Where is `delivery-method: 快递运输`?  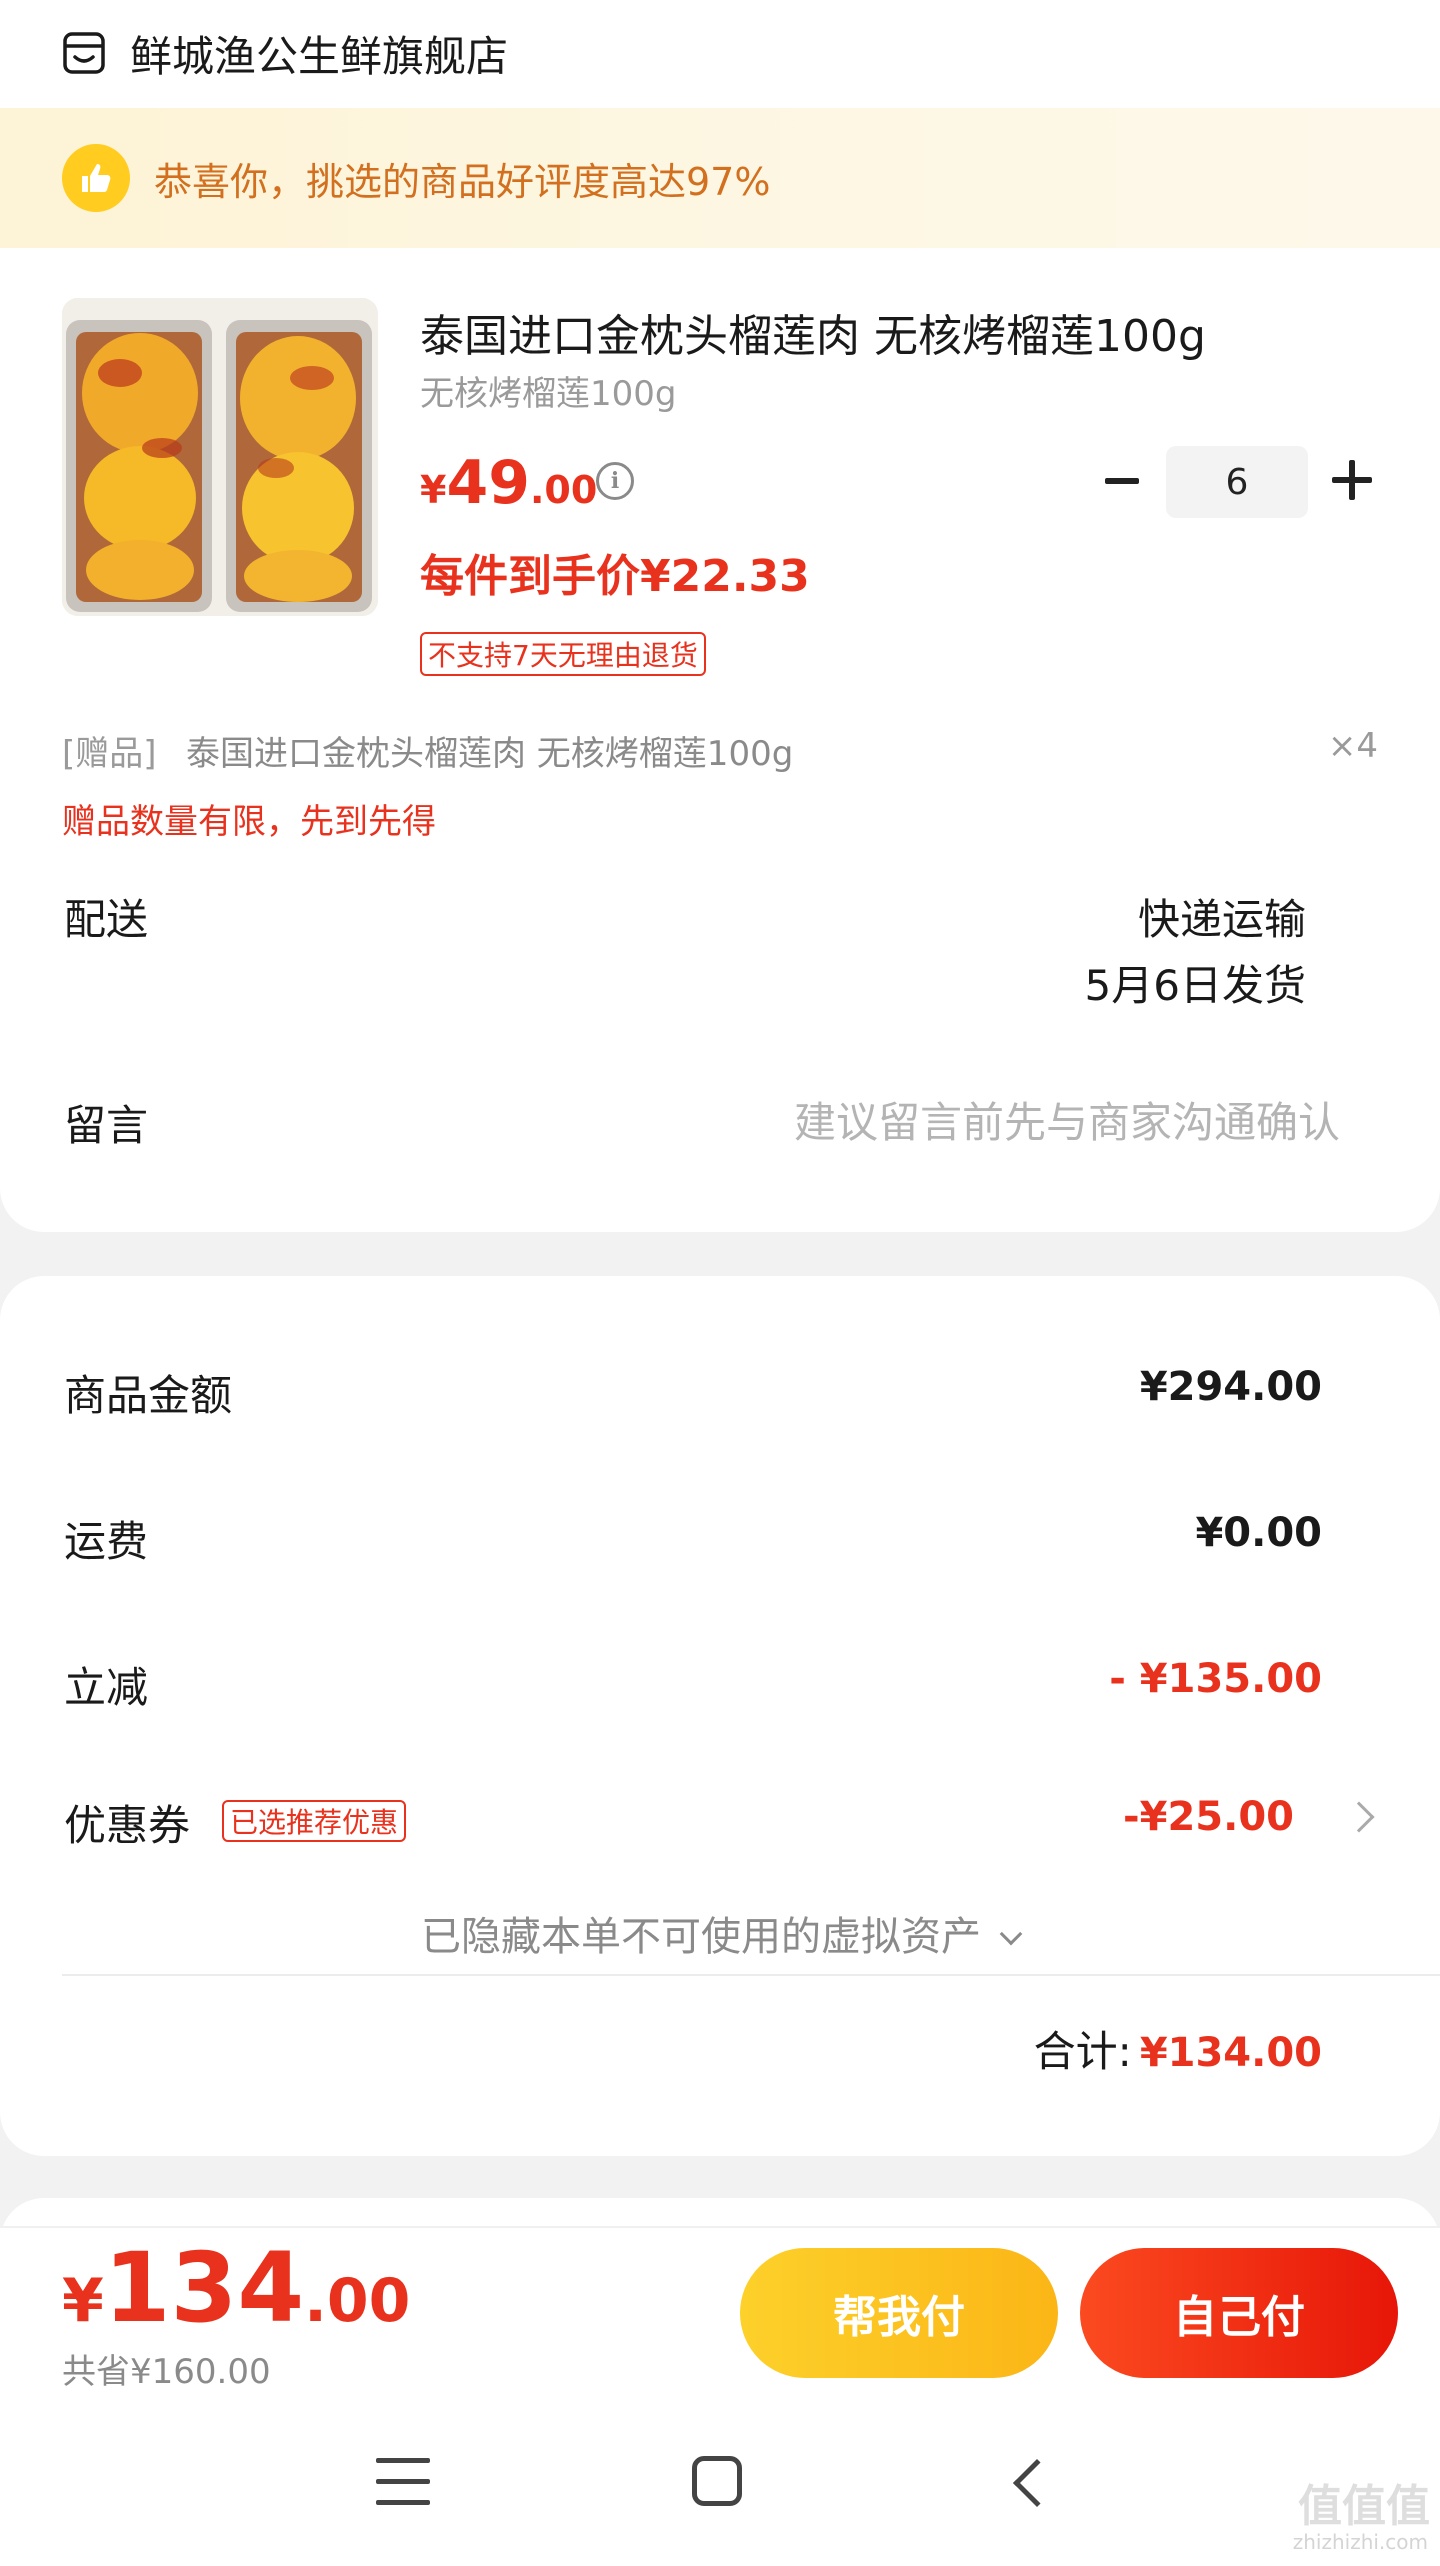 delivery-method: 快递运输 is located at coordinates (1222, 916).